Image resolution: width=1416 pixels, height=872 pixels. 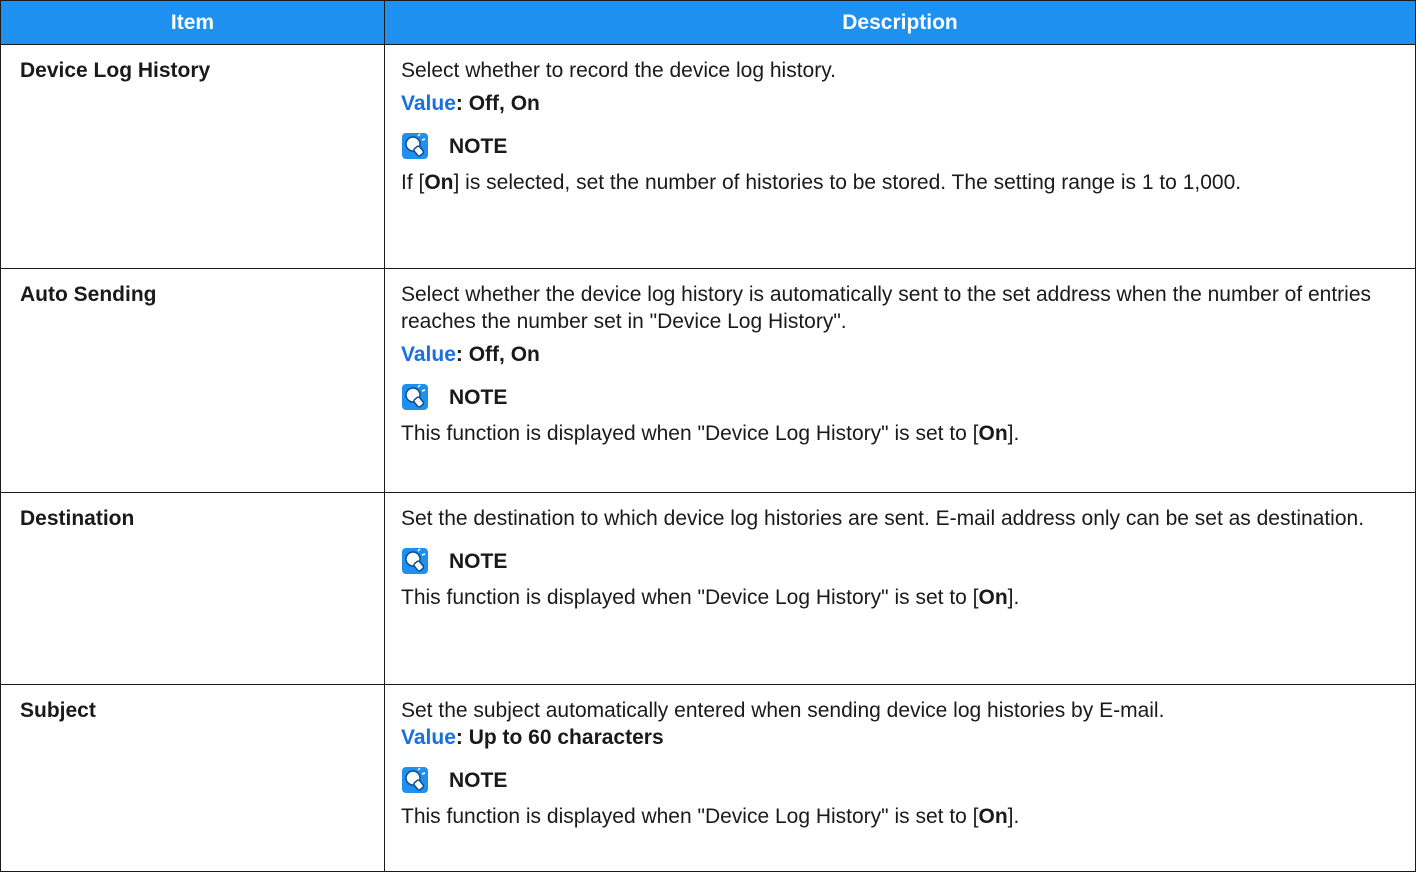 I want to click on table-header-row: Item Description, so click(x=708, y=22).